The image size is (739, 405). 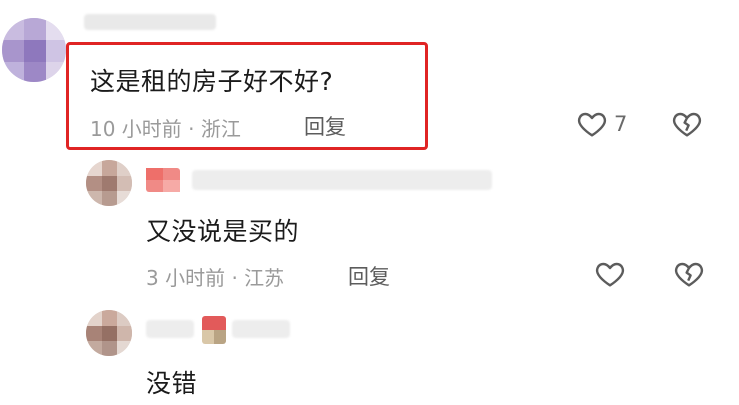 I want to click on comment-text: 又没说是买的, so click(x=223, y=231).